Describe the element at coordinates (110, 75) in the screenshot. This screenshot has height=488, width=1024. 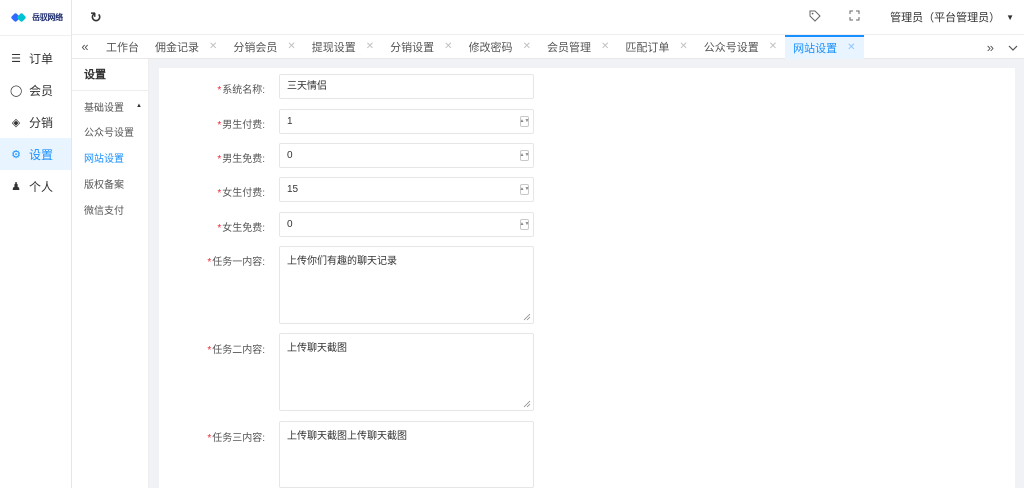
I see `submenu-title: 设置` at that location.